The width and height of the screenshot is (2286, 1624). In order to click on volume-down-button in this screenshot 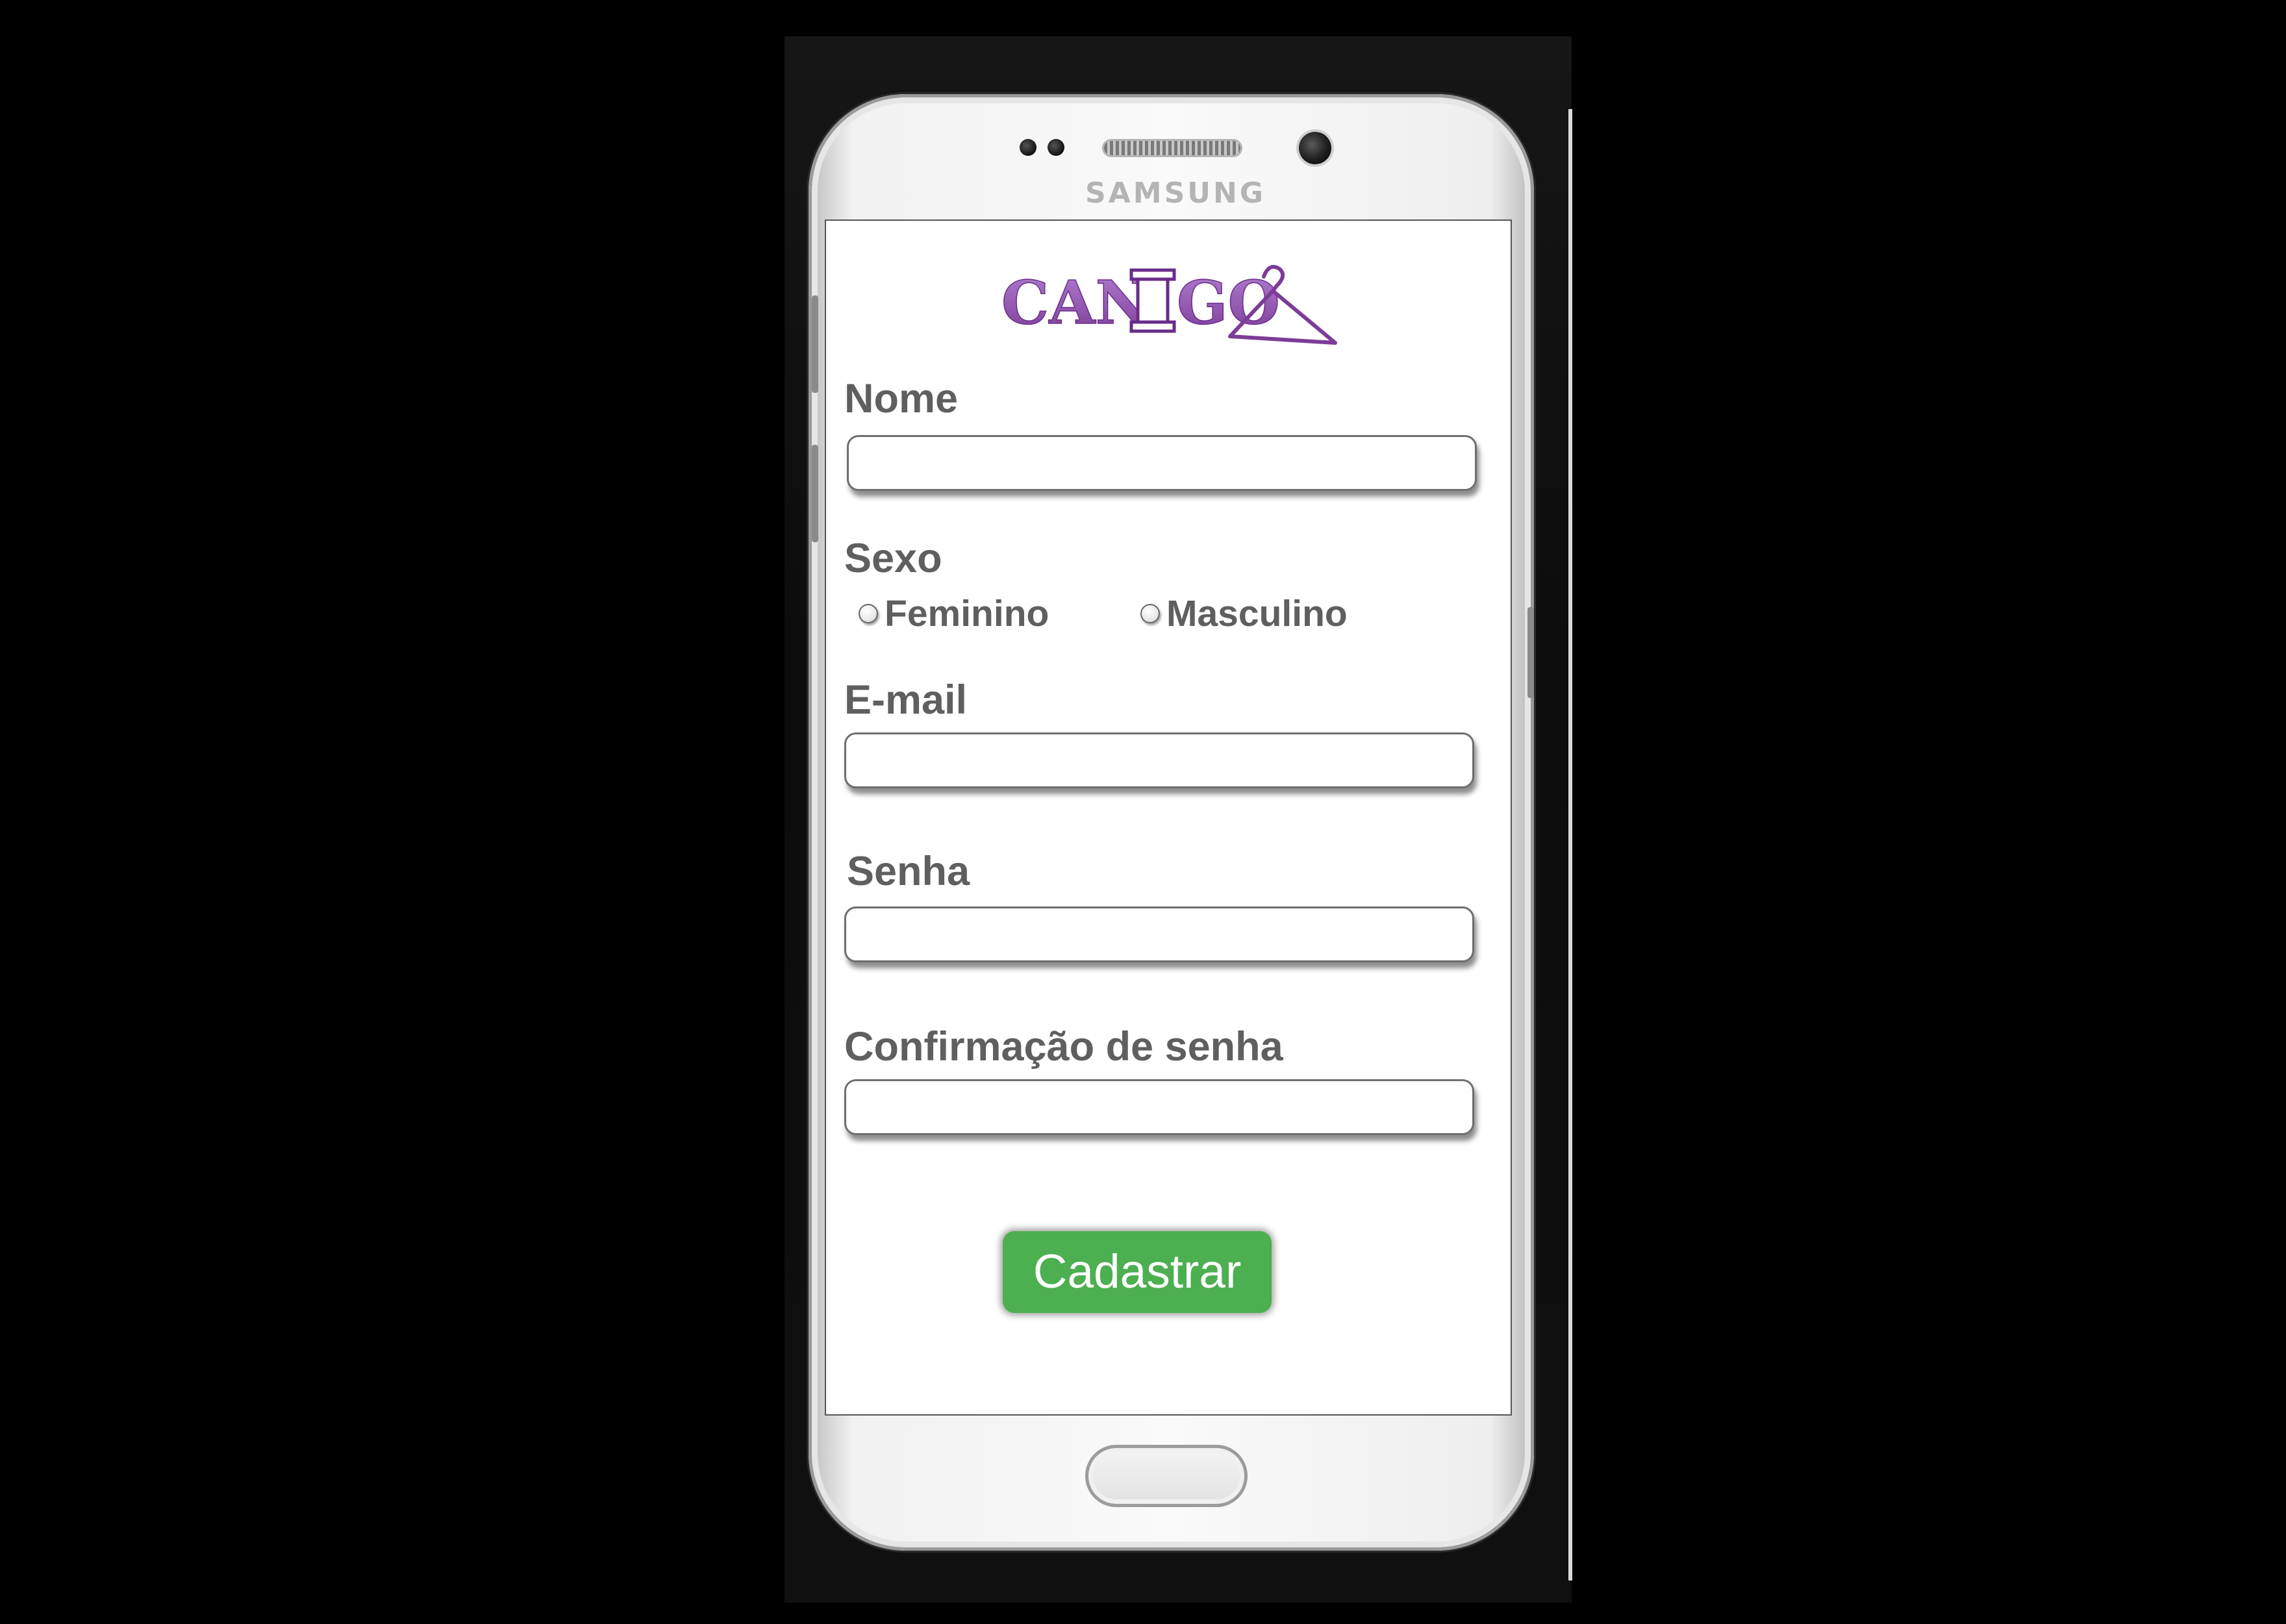, I will do `click(815, 493)`.